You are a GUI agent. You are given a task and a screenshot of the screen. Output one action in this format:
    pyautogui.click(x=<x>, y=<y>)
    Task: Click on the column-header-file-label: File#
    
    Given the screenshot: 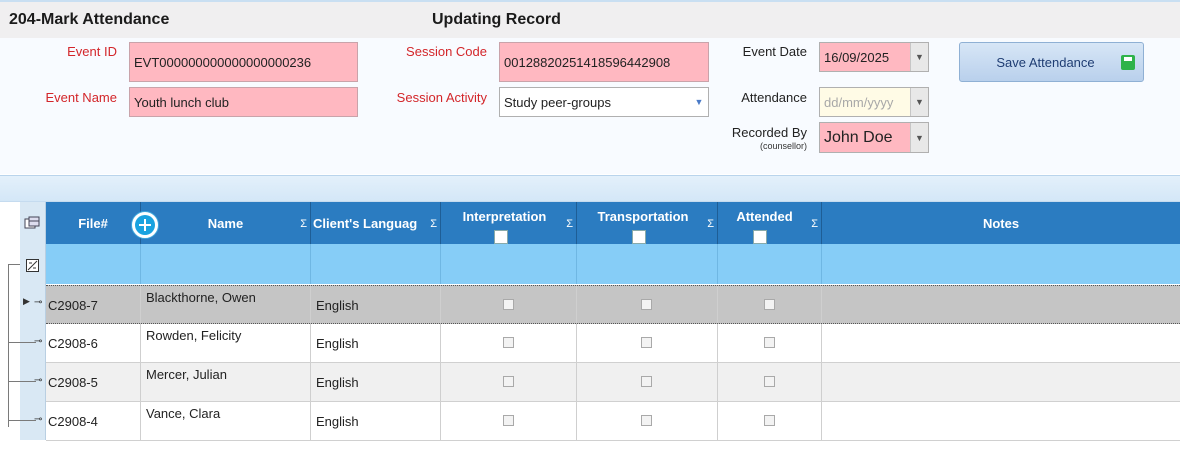 What is the action you would take?
    pyautogui.click(x=93, y=223)
    